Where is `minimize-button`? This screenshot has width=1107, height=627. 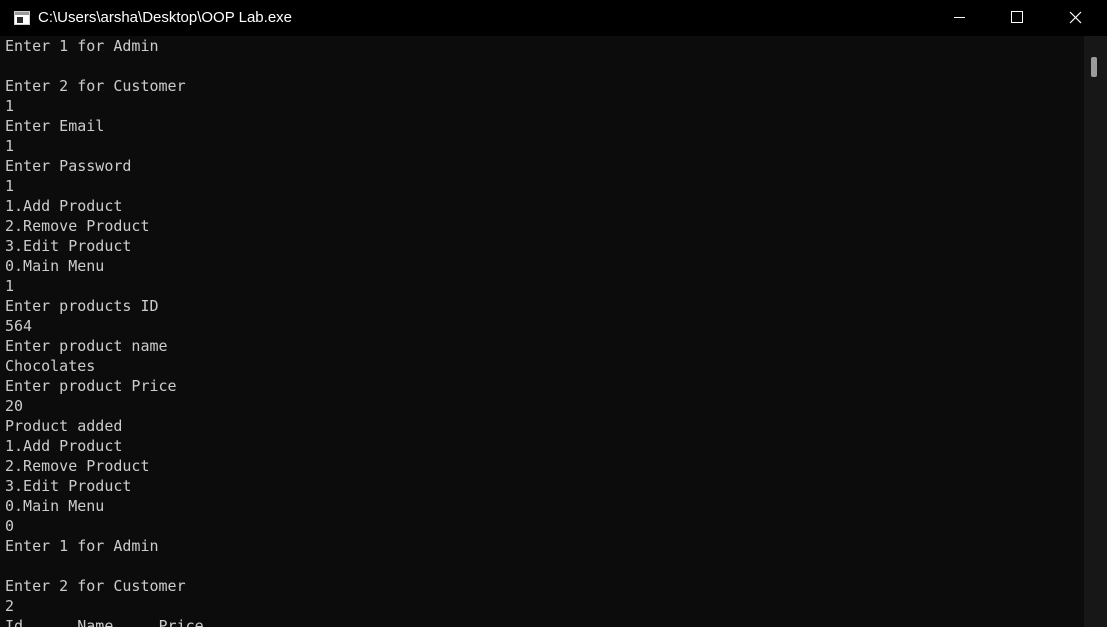 minimize-button is located at coordinates (959, 18).